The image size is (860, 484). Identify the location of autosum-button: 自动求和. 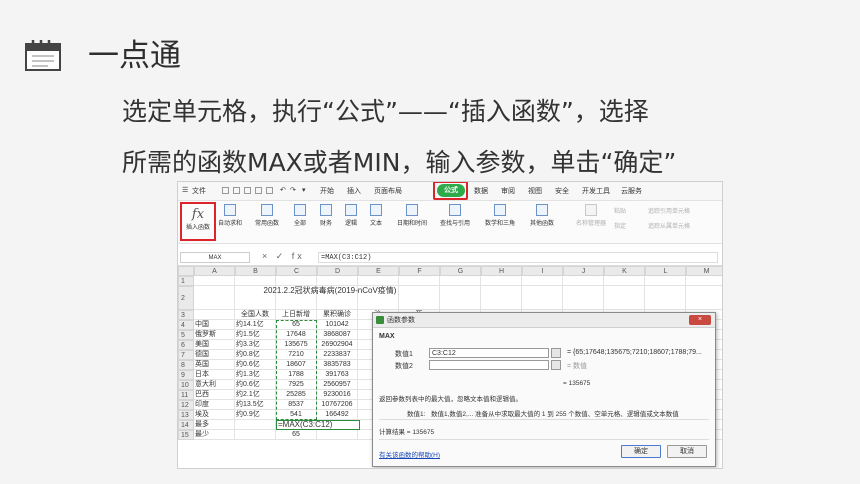
(230, 215).